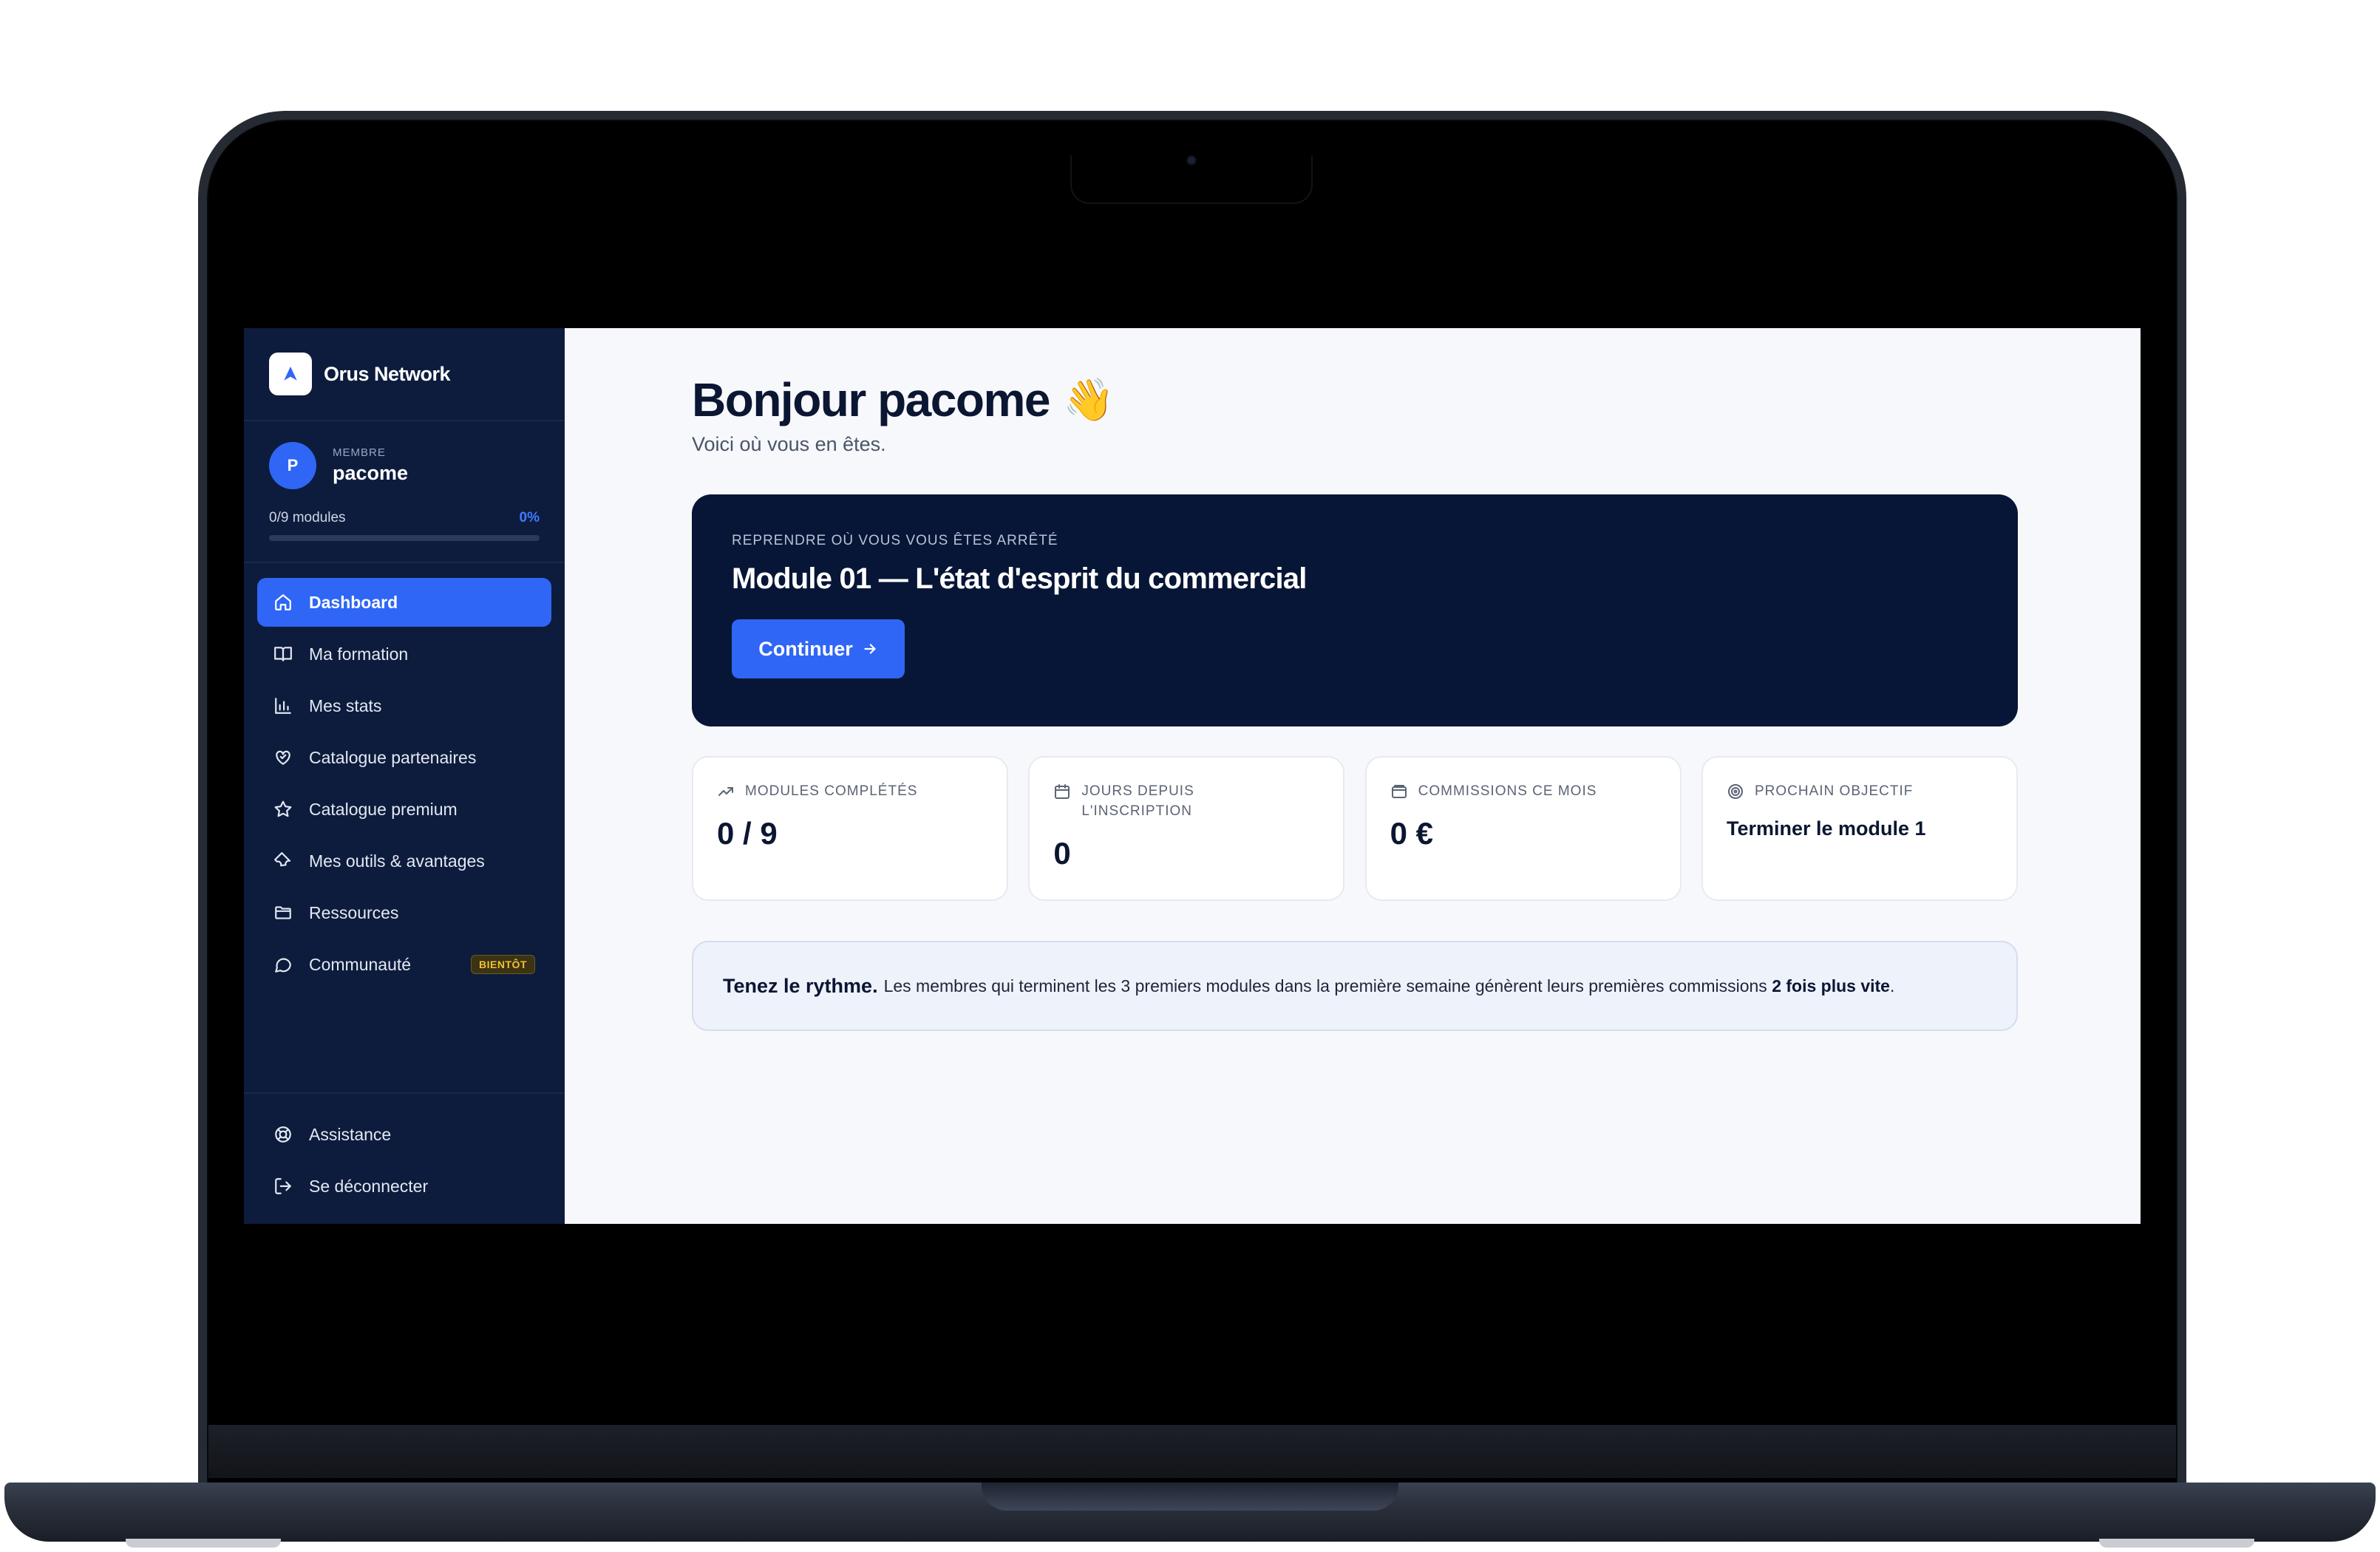 This screenshot has height=1552, width=2380. I want to click on home-icon, so click(283, 602).